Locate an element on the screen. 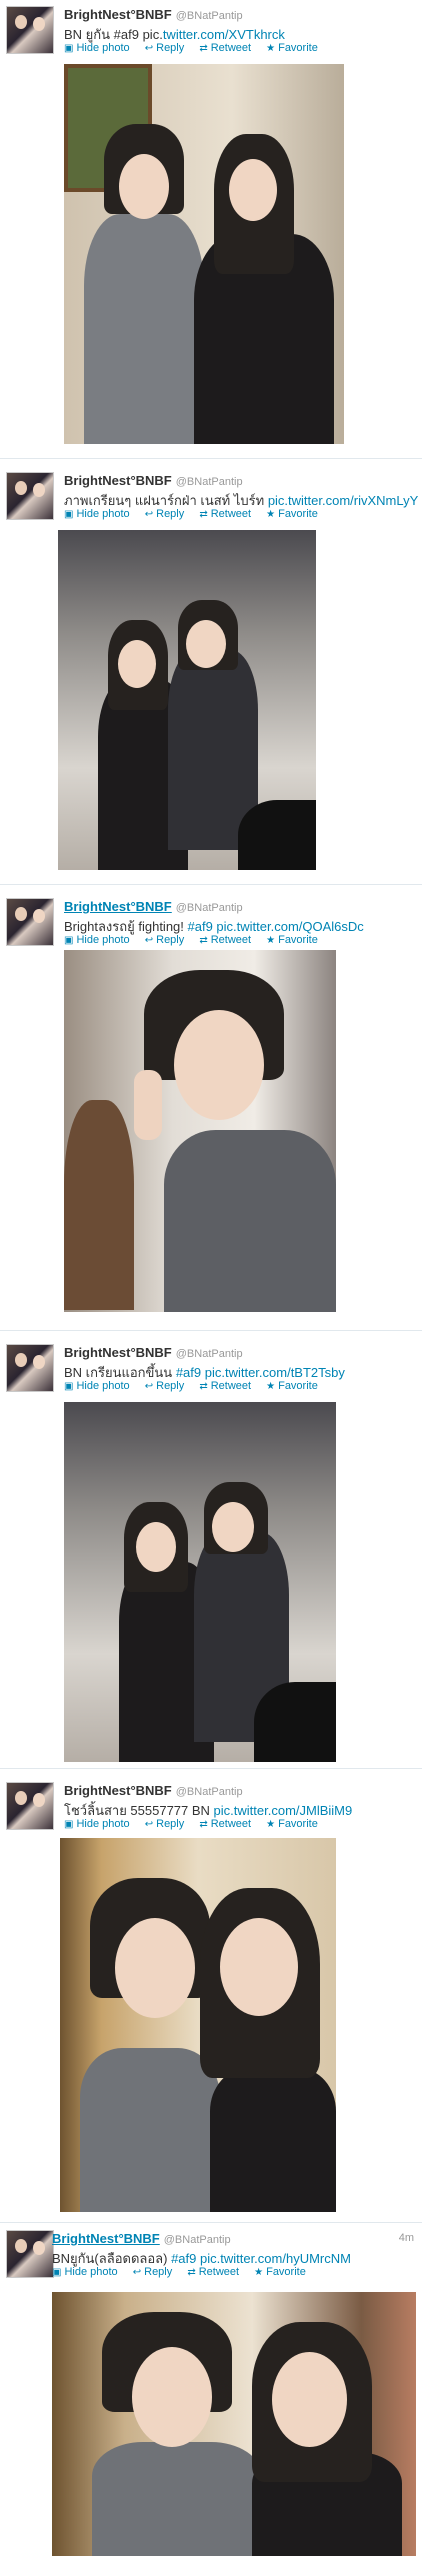 The height and width of the screenshot is (2556, 422). tweet-link: #af9 pic.twitter.com/hyUMrcNM is located at coordinates (261, 2258).